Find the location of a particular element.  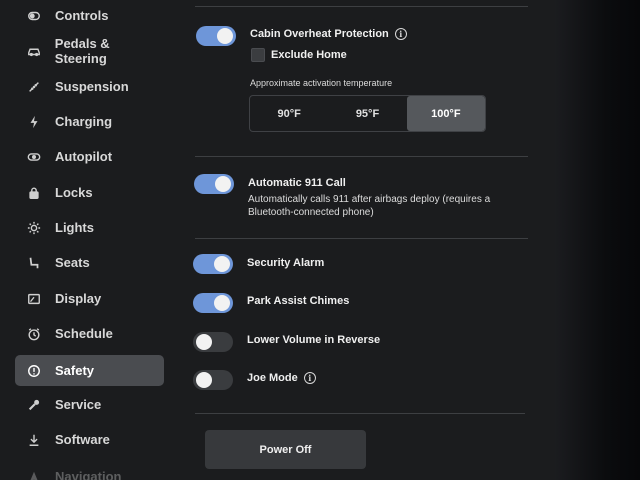

sidebar-item-label: Seats is located at coordinates (72, 262).